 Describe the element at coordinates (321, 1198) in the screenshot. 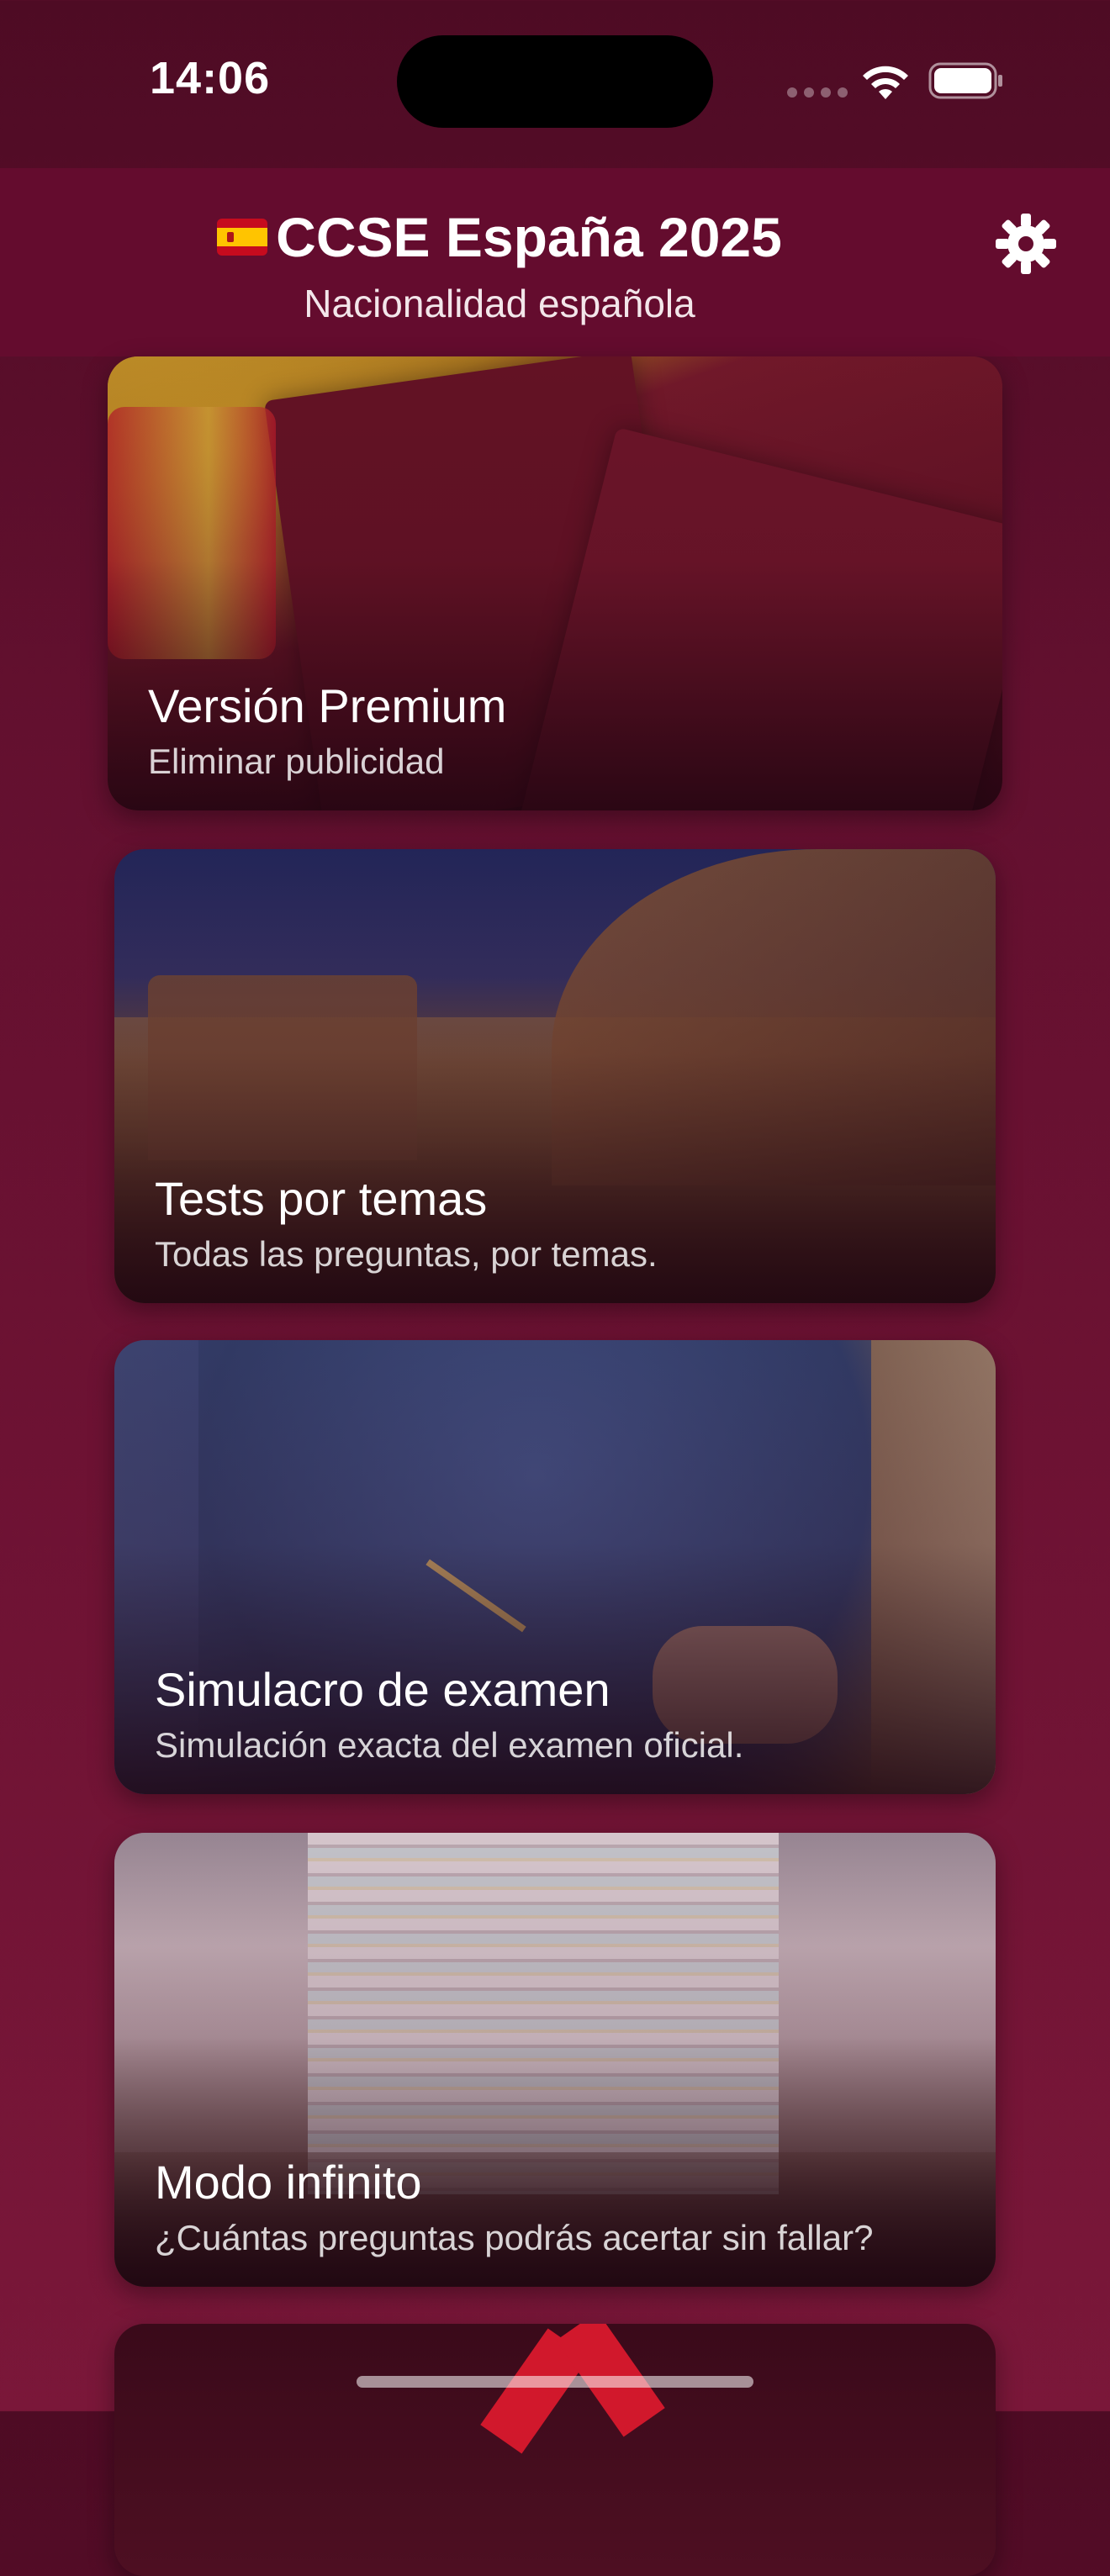

I see `card-title: Tests por temas` at that location.